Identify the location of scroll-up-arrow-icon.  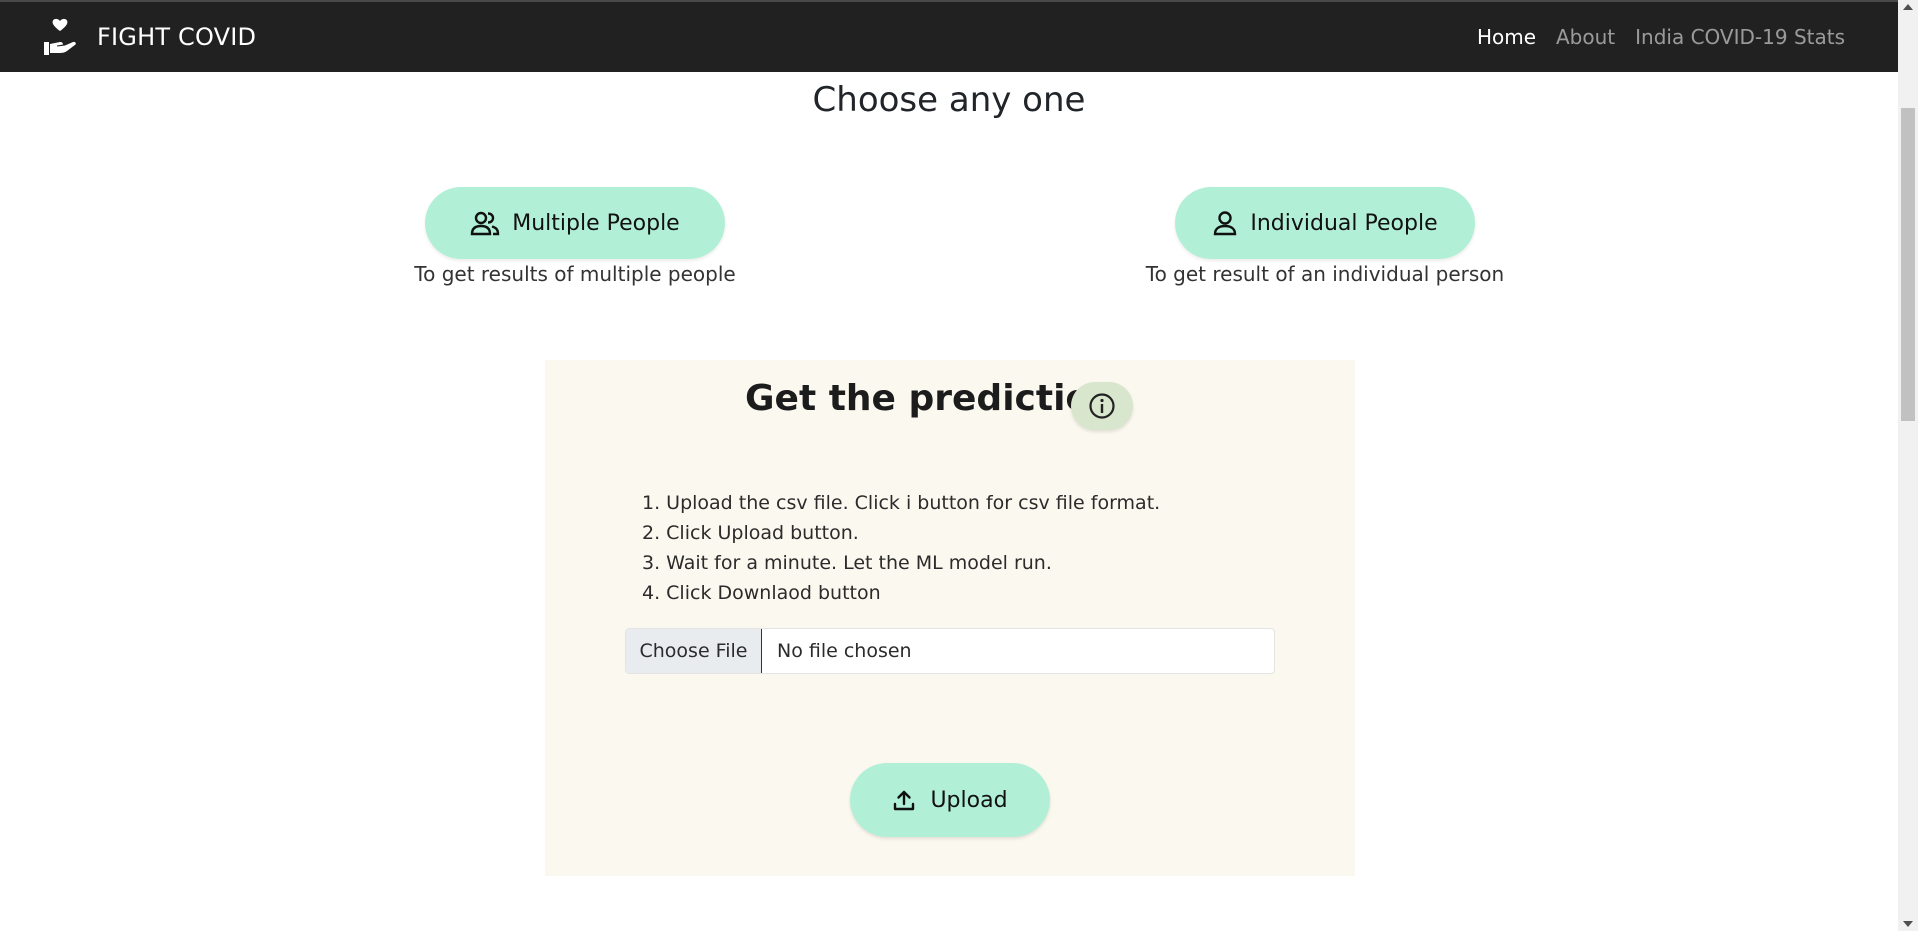
(1908, 7).